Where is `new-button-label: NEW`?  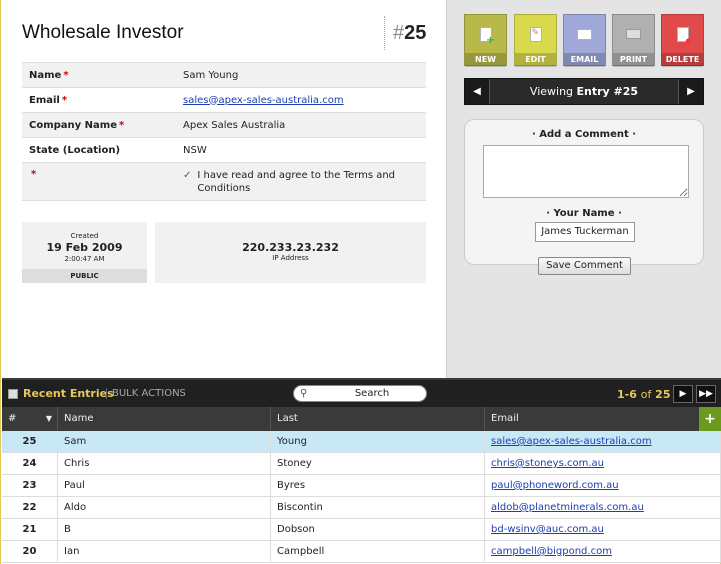 new-button-label: NEW is located at coordinates (485, 60).